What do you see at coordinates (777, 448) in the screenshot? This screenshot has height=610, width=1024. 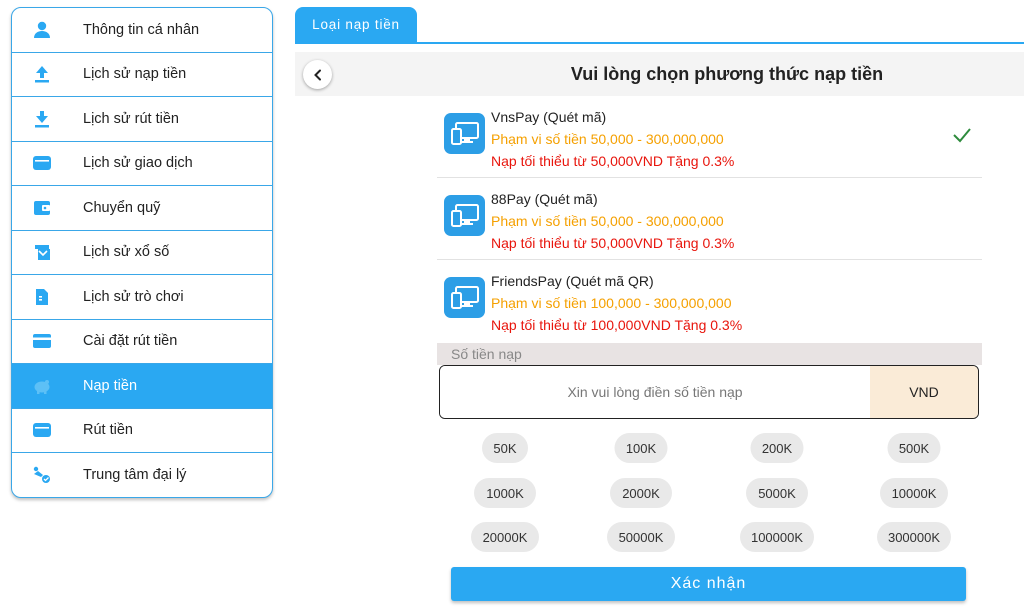 I see `amount-chip: 200K` at bounding box center [777, 448].